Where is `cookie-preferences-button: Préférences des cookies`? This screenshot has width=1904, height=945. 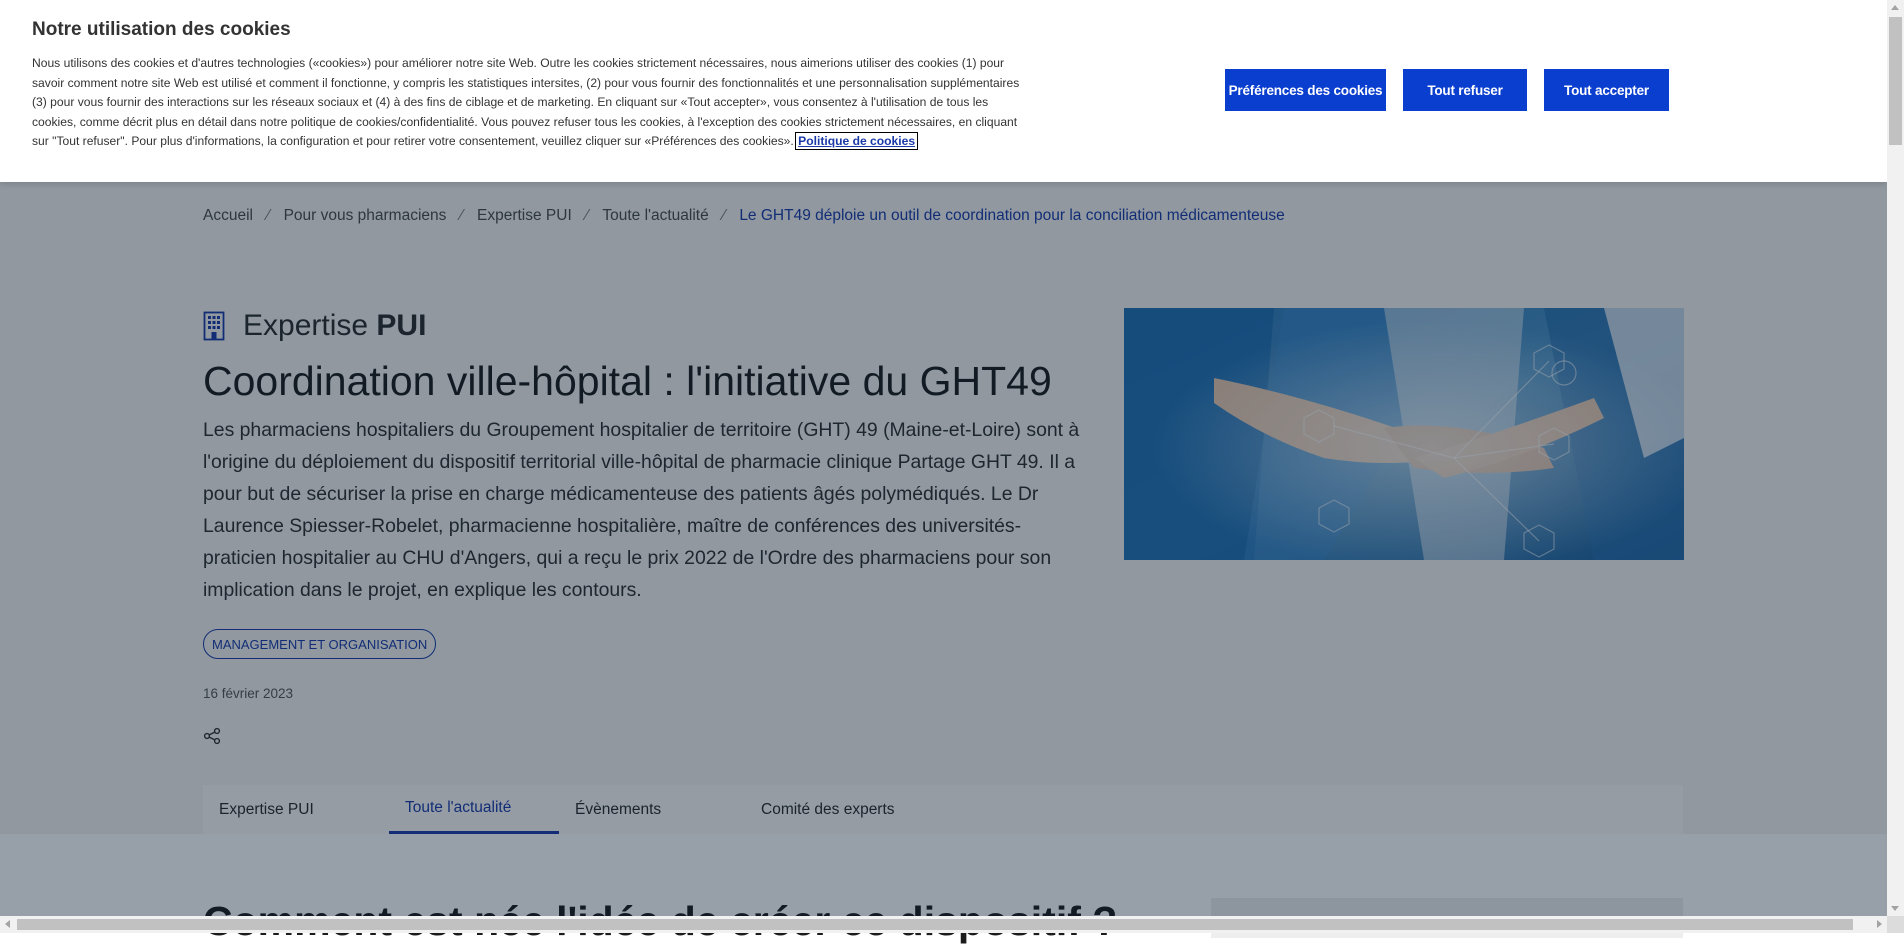 cookie-preferences-button: Préférences des cookies is located at coordinates (1305, 90).